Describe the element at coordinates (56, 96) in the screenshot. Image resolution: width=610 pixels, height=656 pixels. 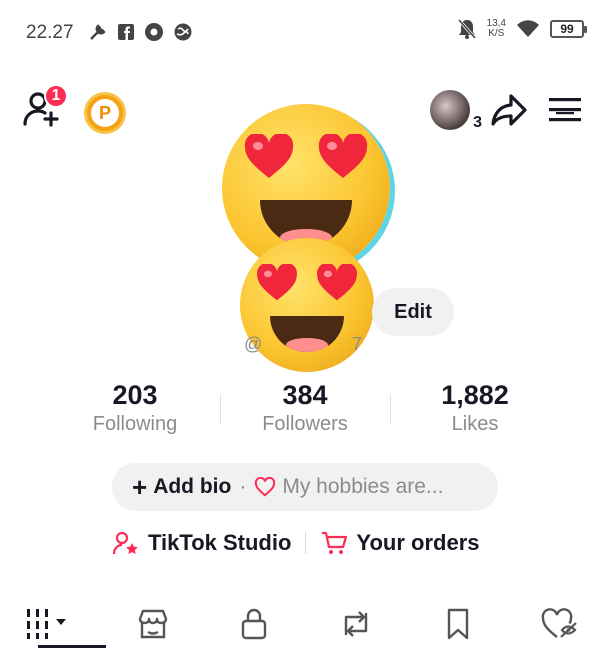
I see `notification-badge: 1` at that location.